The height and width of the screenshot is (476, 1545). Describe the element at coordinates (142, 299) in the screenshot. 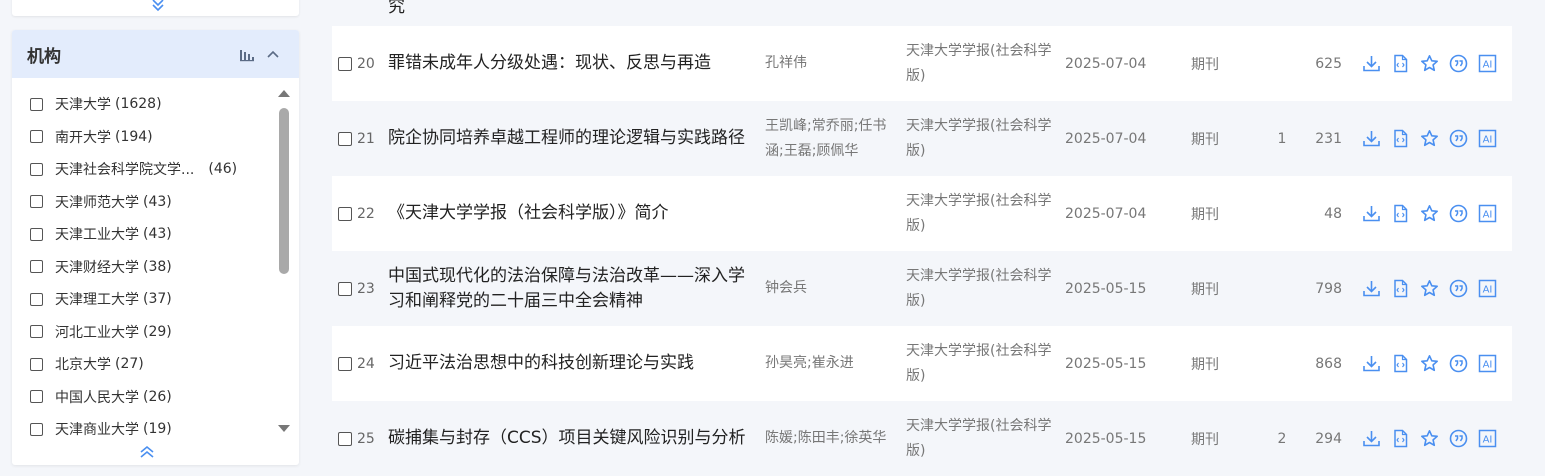

I see `facet-item: 天津理工大学 (37)` at that location.